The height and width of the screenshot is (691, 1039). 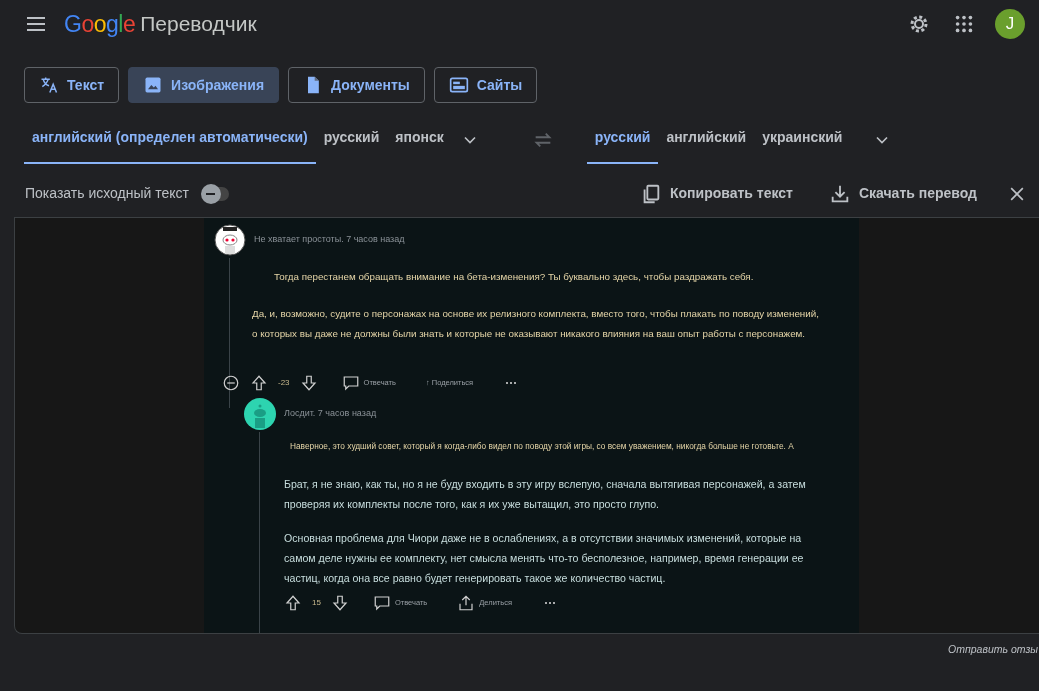 What do you see at coordinates (329, 240) in the screenshot?
I see `comment-meta: Не хватает простоты. 7 часов назад` at bounding box center [329, 240].